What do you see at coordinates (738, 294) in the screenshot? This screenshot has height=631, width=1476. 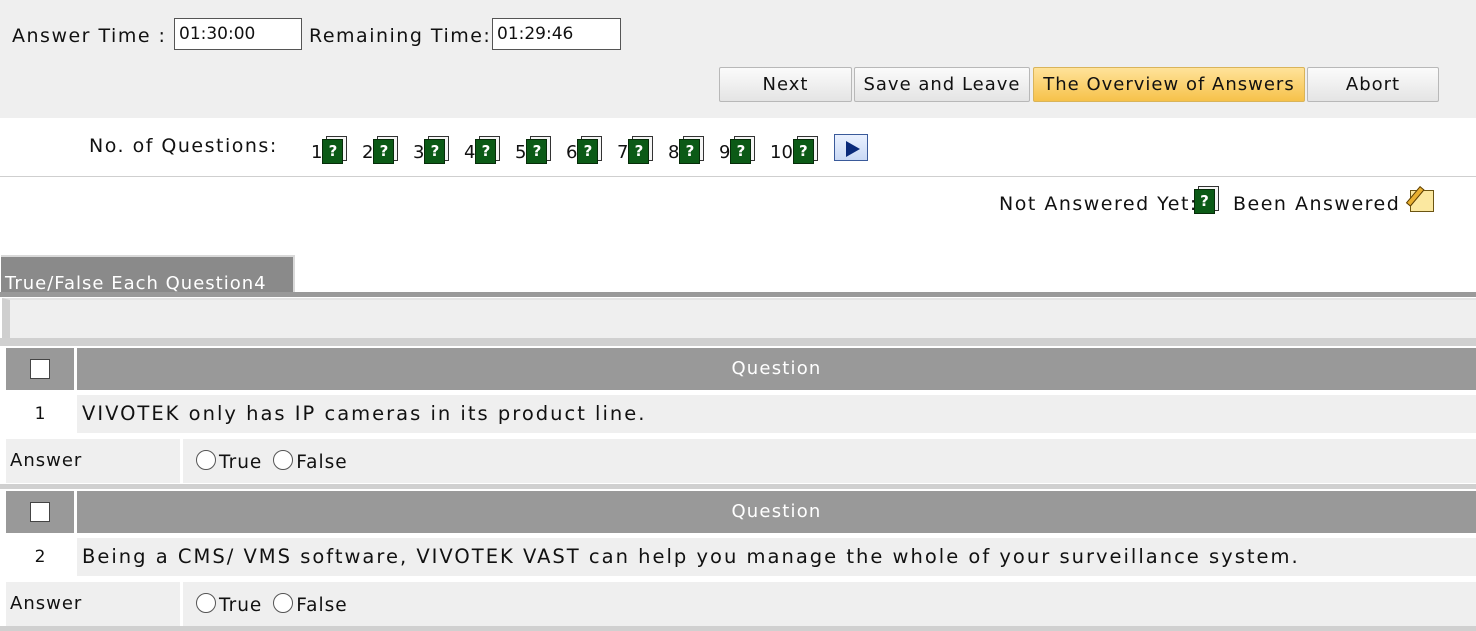 I see `tab-underline` at bounding box center [738, 294].